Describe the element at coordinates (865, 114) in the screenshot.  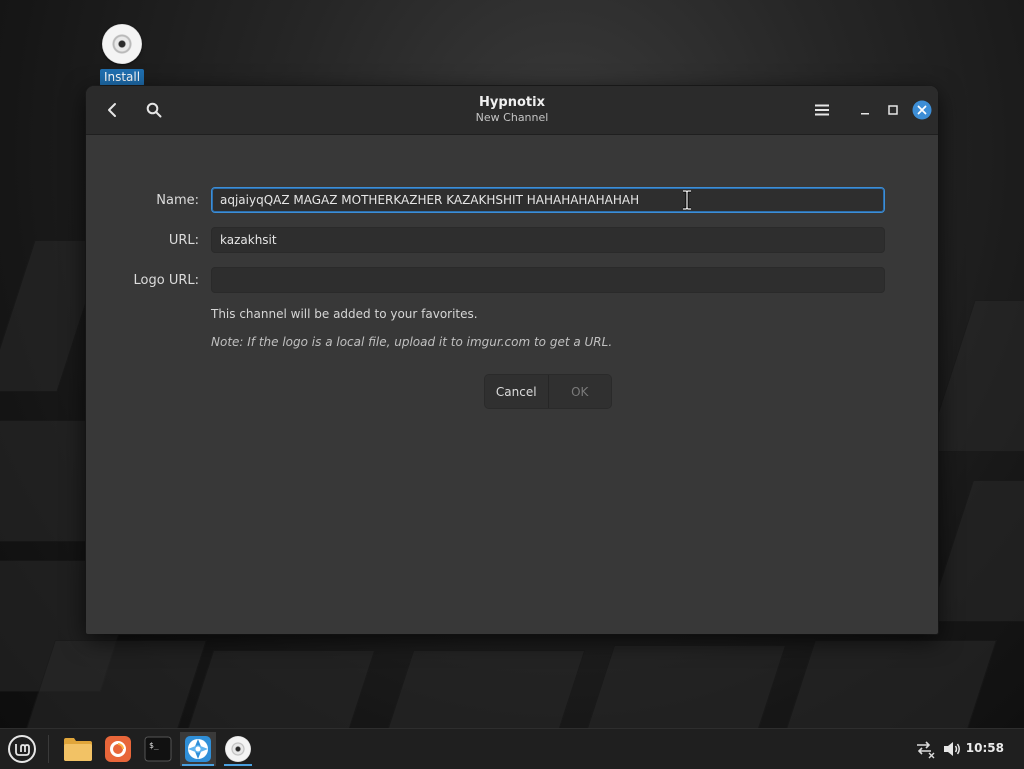
I see `minimize-icon` at that location.